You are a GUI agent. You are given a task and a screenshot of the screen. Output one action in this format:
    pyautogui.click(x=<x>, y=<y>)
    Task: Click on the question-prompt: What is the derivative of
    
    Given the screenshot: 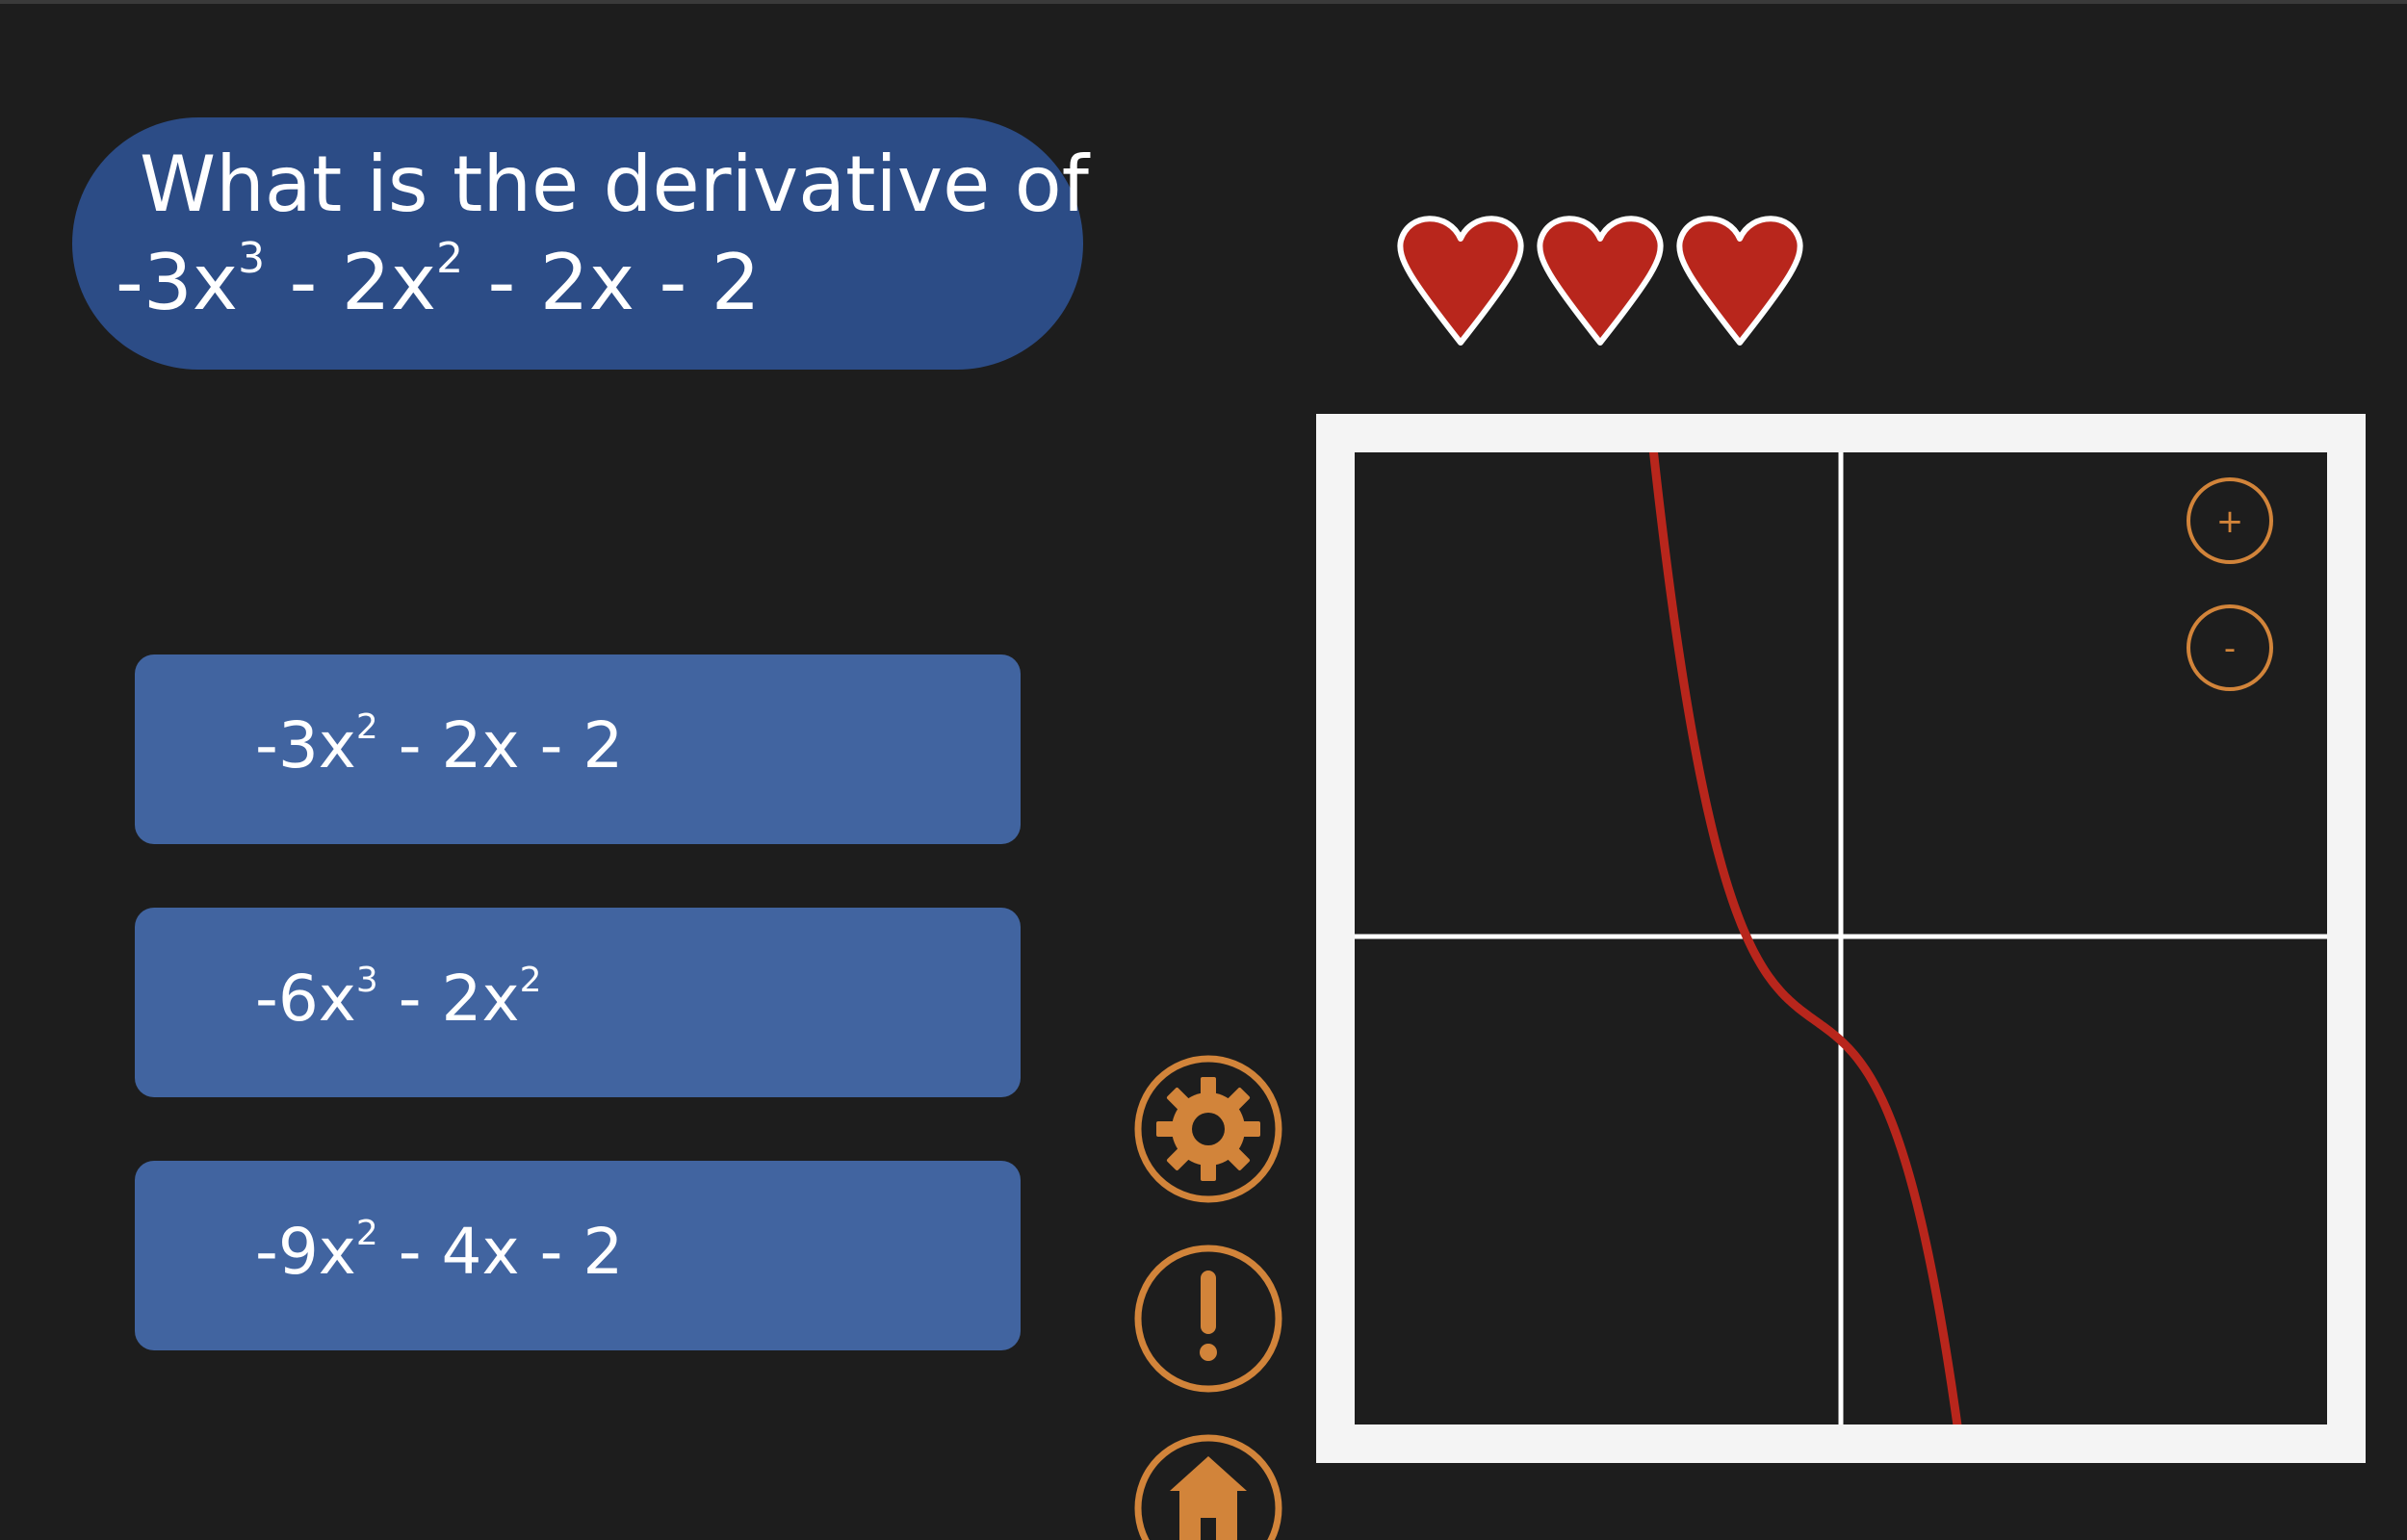 What is the action you would take?
    pyautogui.click(x=614, y=184)
    